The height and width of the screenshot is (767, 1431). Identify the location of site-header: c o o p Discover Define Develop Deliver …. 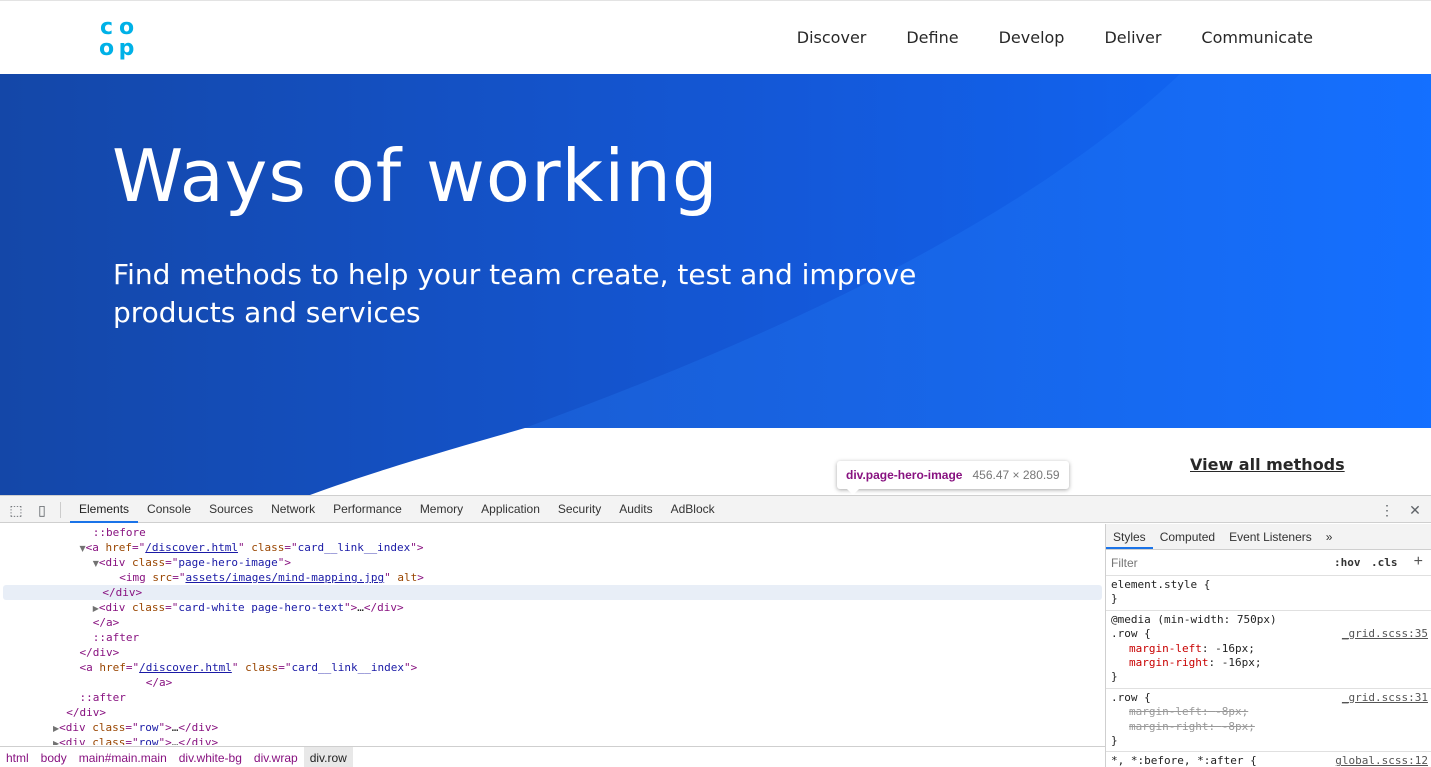
(715, 37).